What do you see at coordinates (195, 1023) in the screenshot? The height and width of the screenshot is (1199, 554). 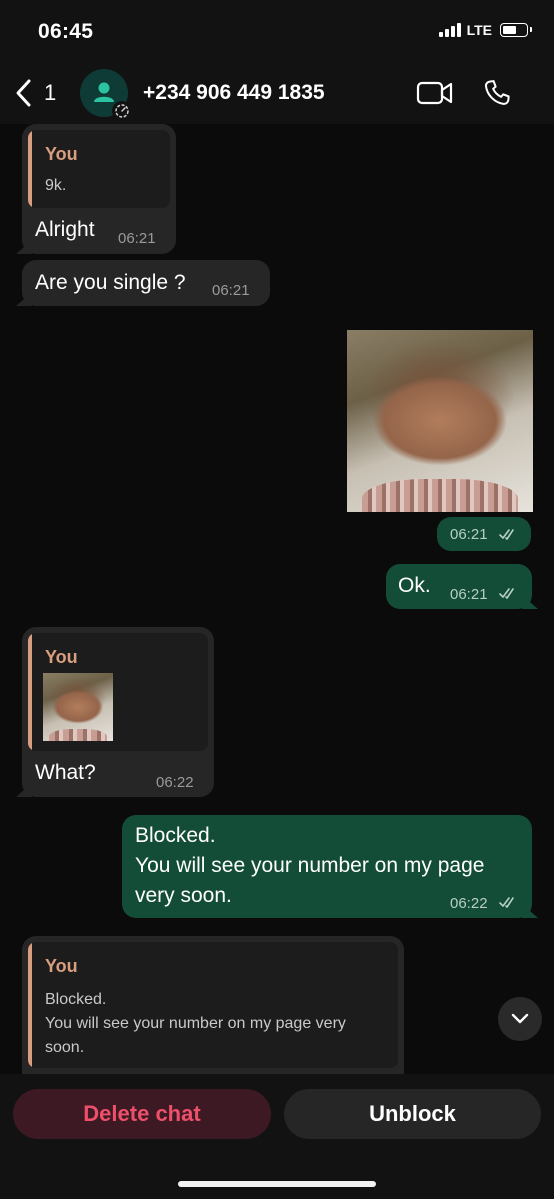 I see `quote-text-line: You will see your number on my page very` at bounding box center [195, 1023].